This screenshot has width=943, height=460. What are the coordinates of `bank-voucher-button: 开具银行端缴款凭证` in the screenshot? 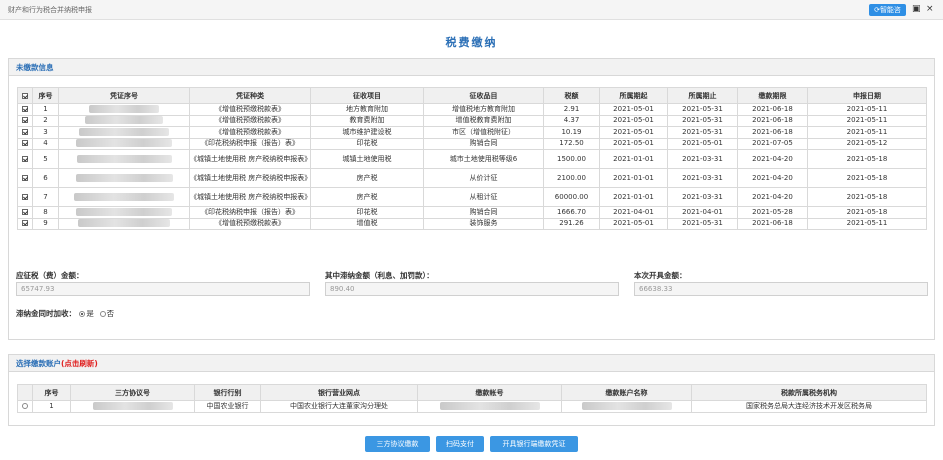 It's located at (534, 444).